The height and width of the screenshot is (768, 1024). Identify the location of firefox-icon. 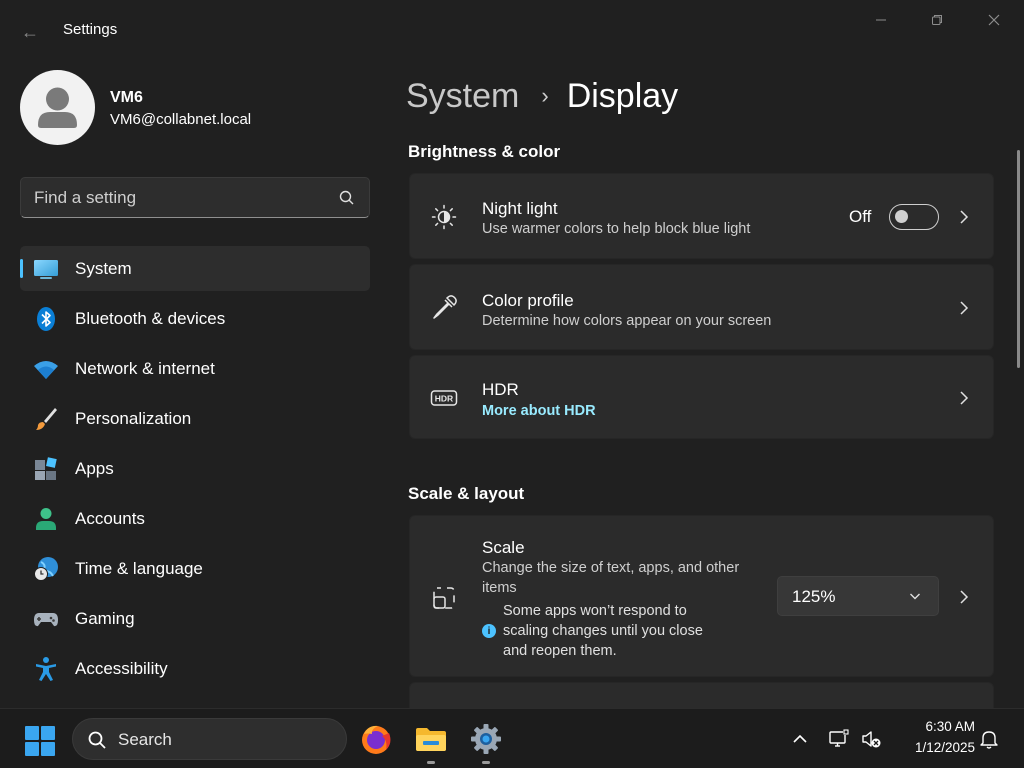
(376, 739).